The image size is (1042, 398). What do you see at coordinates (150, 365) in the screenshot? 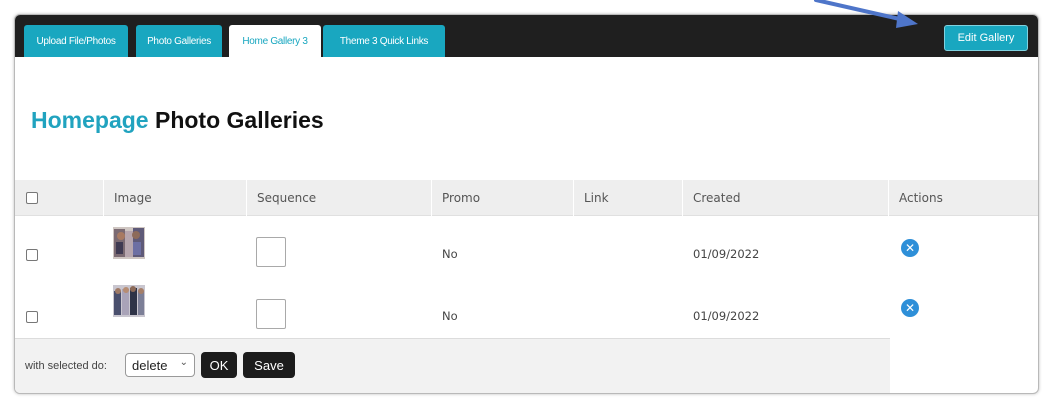
I see `bulk-action-selected-value: delete` at bounding box center [150, 365].